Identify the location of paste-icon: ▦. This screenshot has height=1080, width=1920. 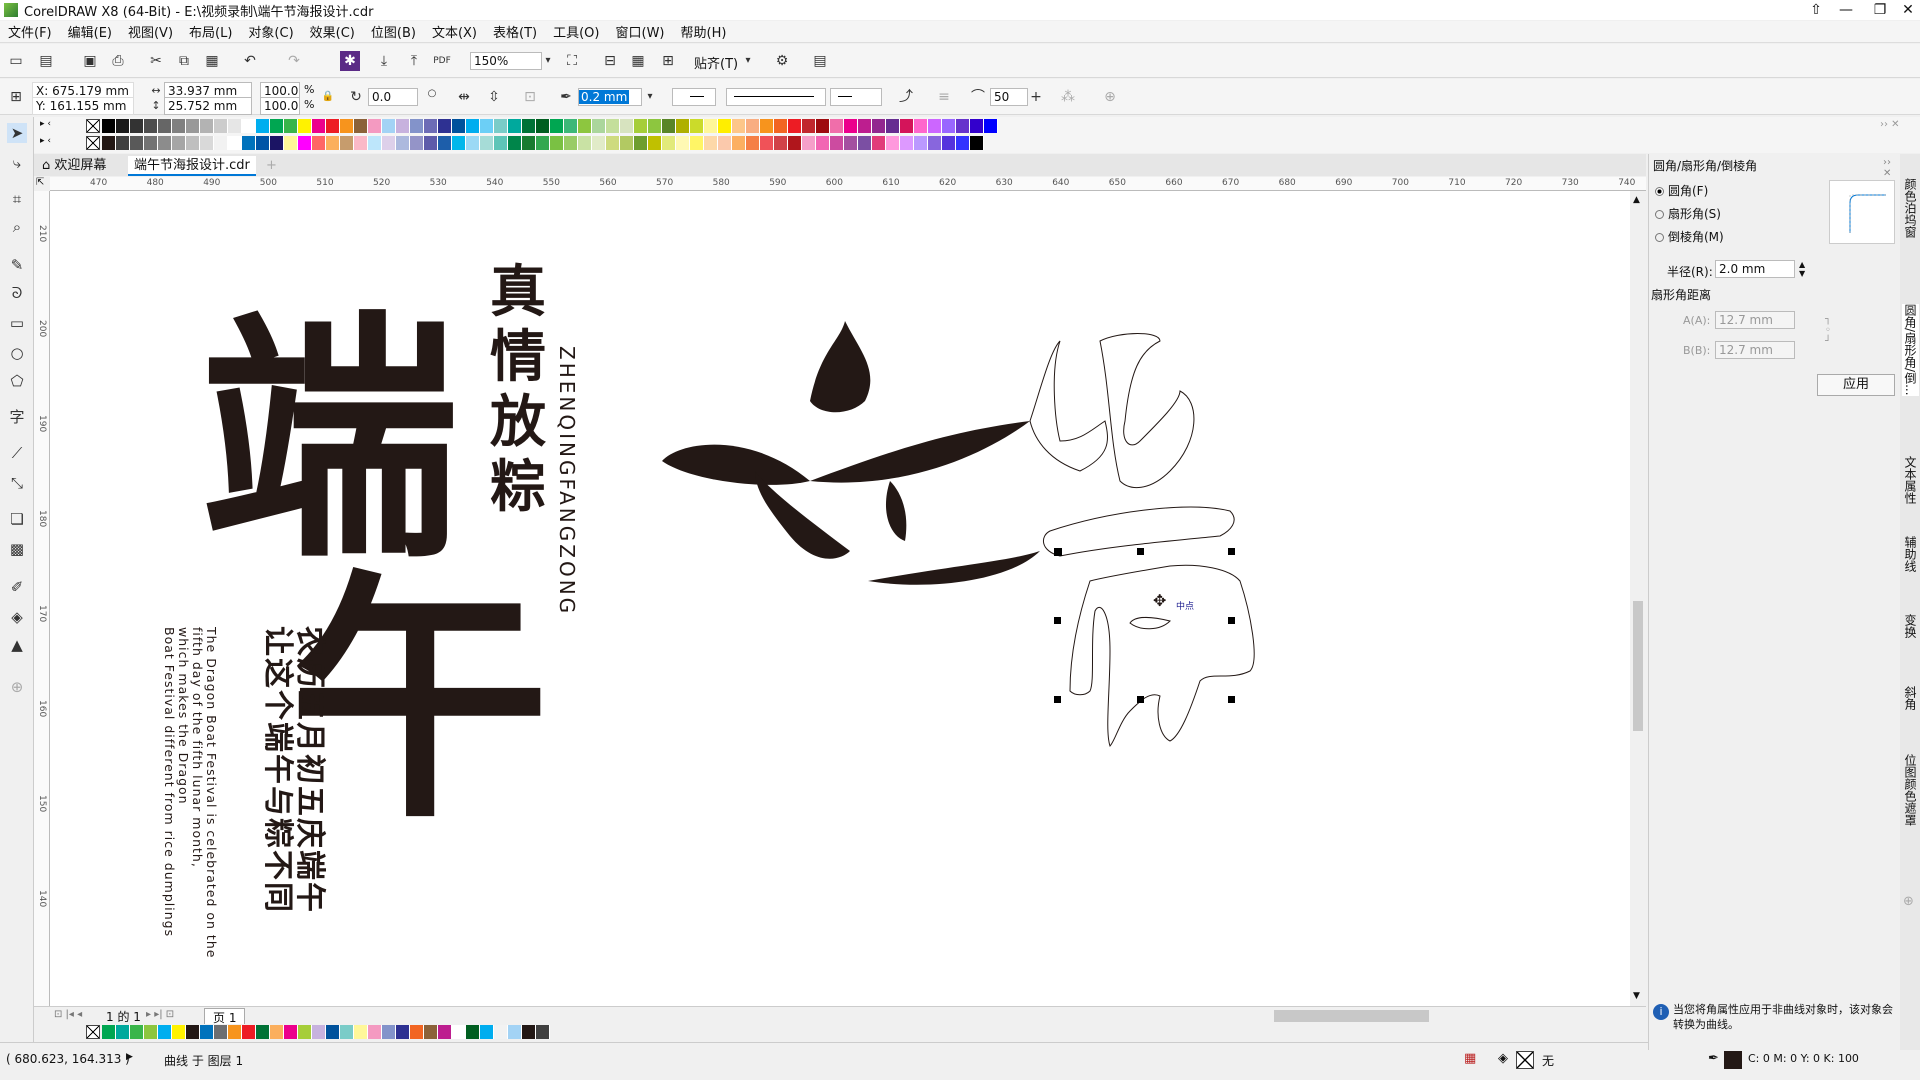
(212, 61).